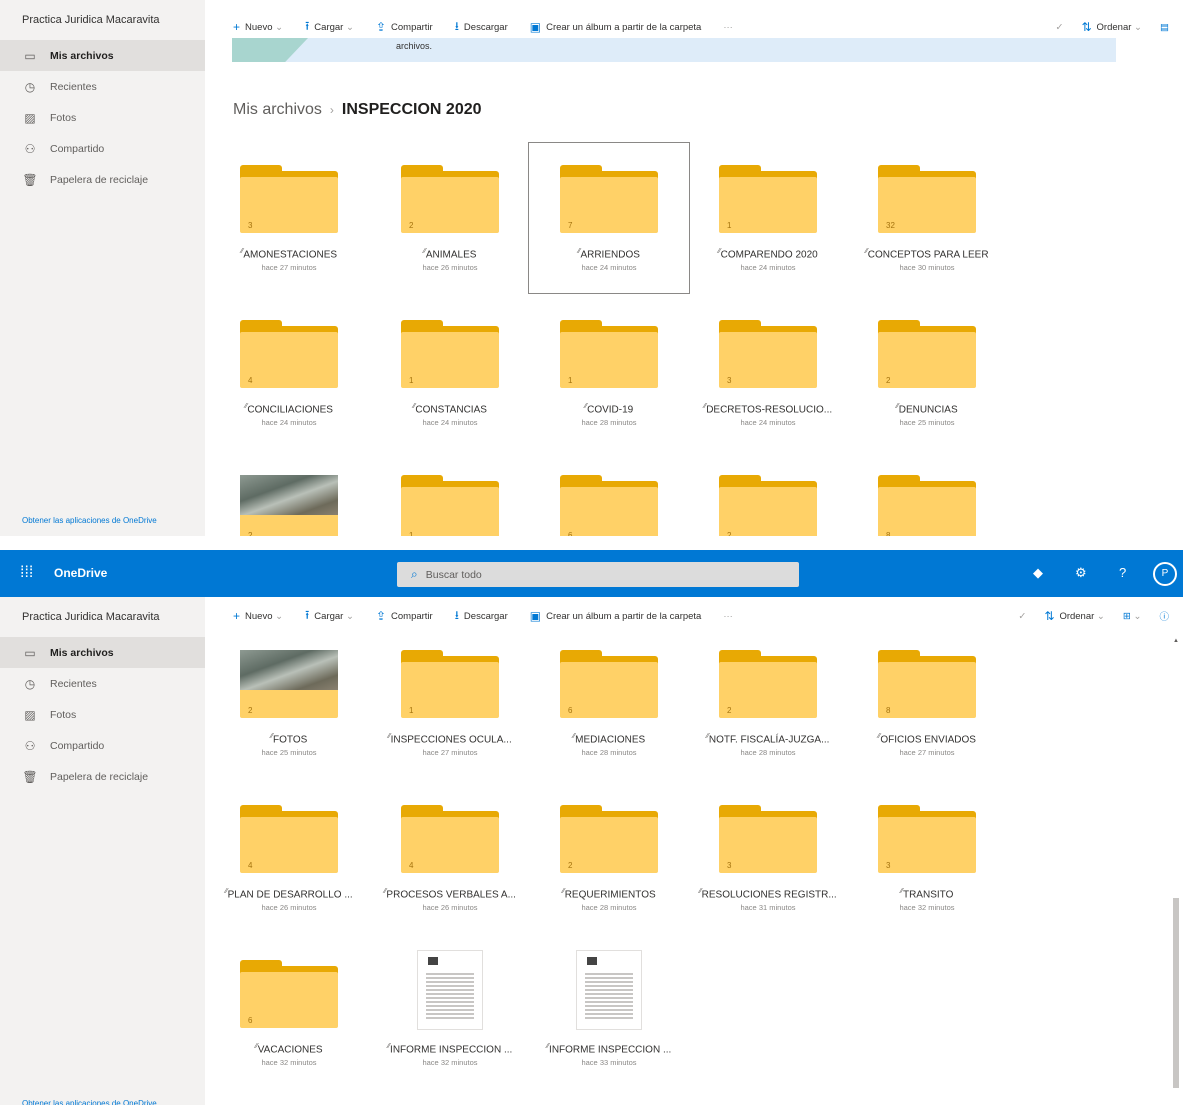  Describe the element at coordinates (414, 46) in the screenshot. I see `banner-text: archivos.` at that location.